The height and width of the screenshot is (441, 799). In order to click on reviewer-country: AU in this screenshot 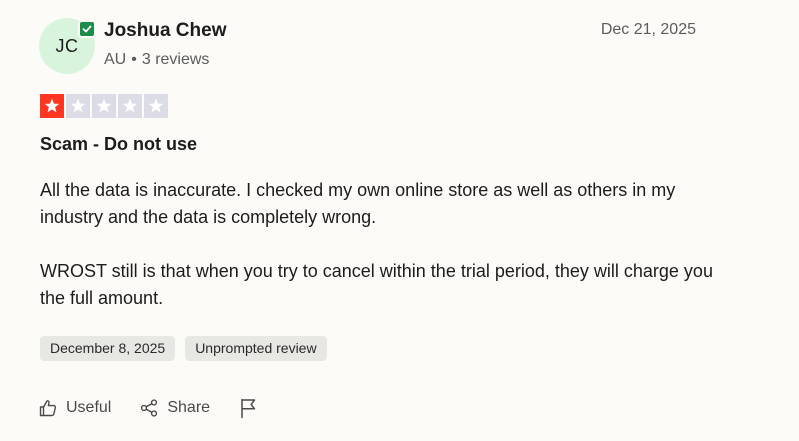, I will do `click(115, 59)`.